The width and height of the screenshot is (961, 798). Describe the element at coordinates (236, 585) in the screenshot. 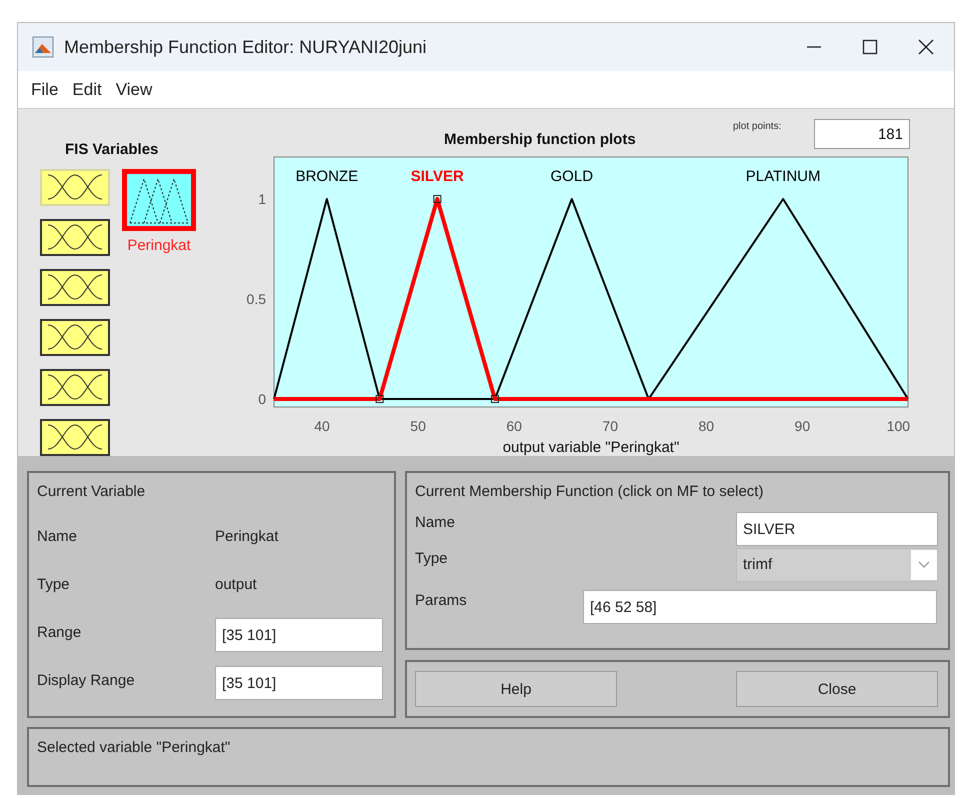

I see `variable-type: output` at that location.